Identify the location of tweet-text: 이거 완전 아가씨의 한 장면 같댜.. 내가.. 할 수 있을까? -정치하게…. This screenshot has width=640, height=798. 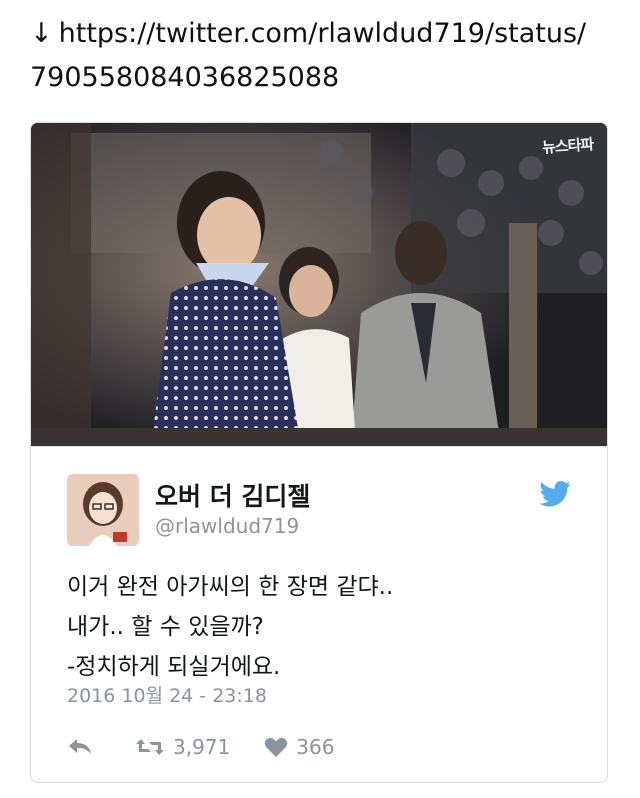
(327, 627).